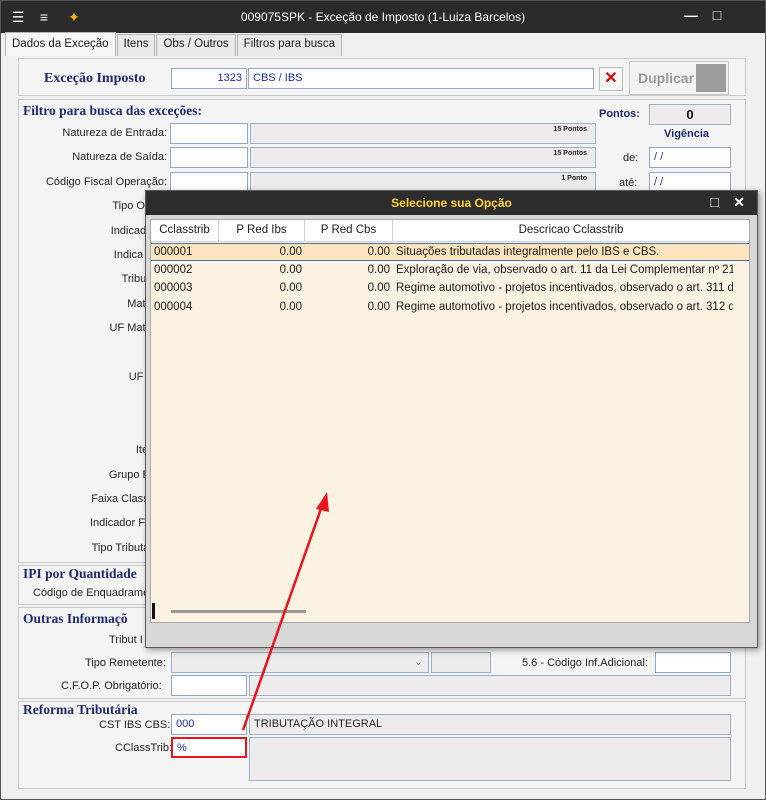  Describe the element at coordinates (285, 611) in the screenshot. I see `annotation-arrow` at that location.